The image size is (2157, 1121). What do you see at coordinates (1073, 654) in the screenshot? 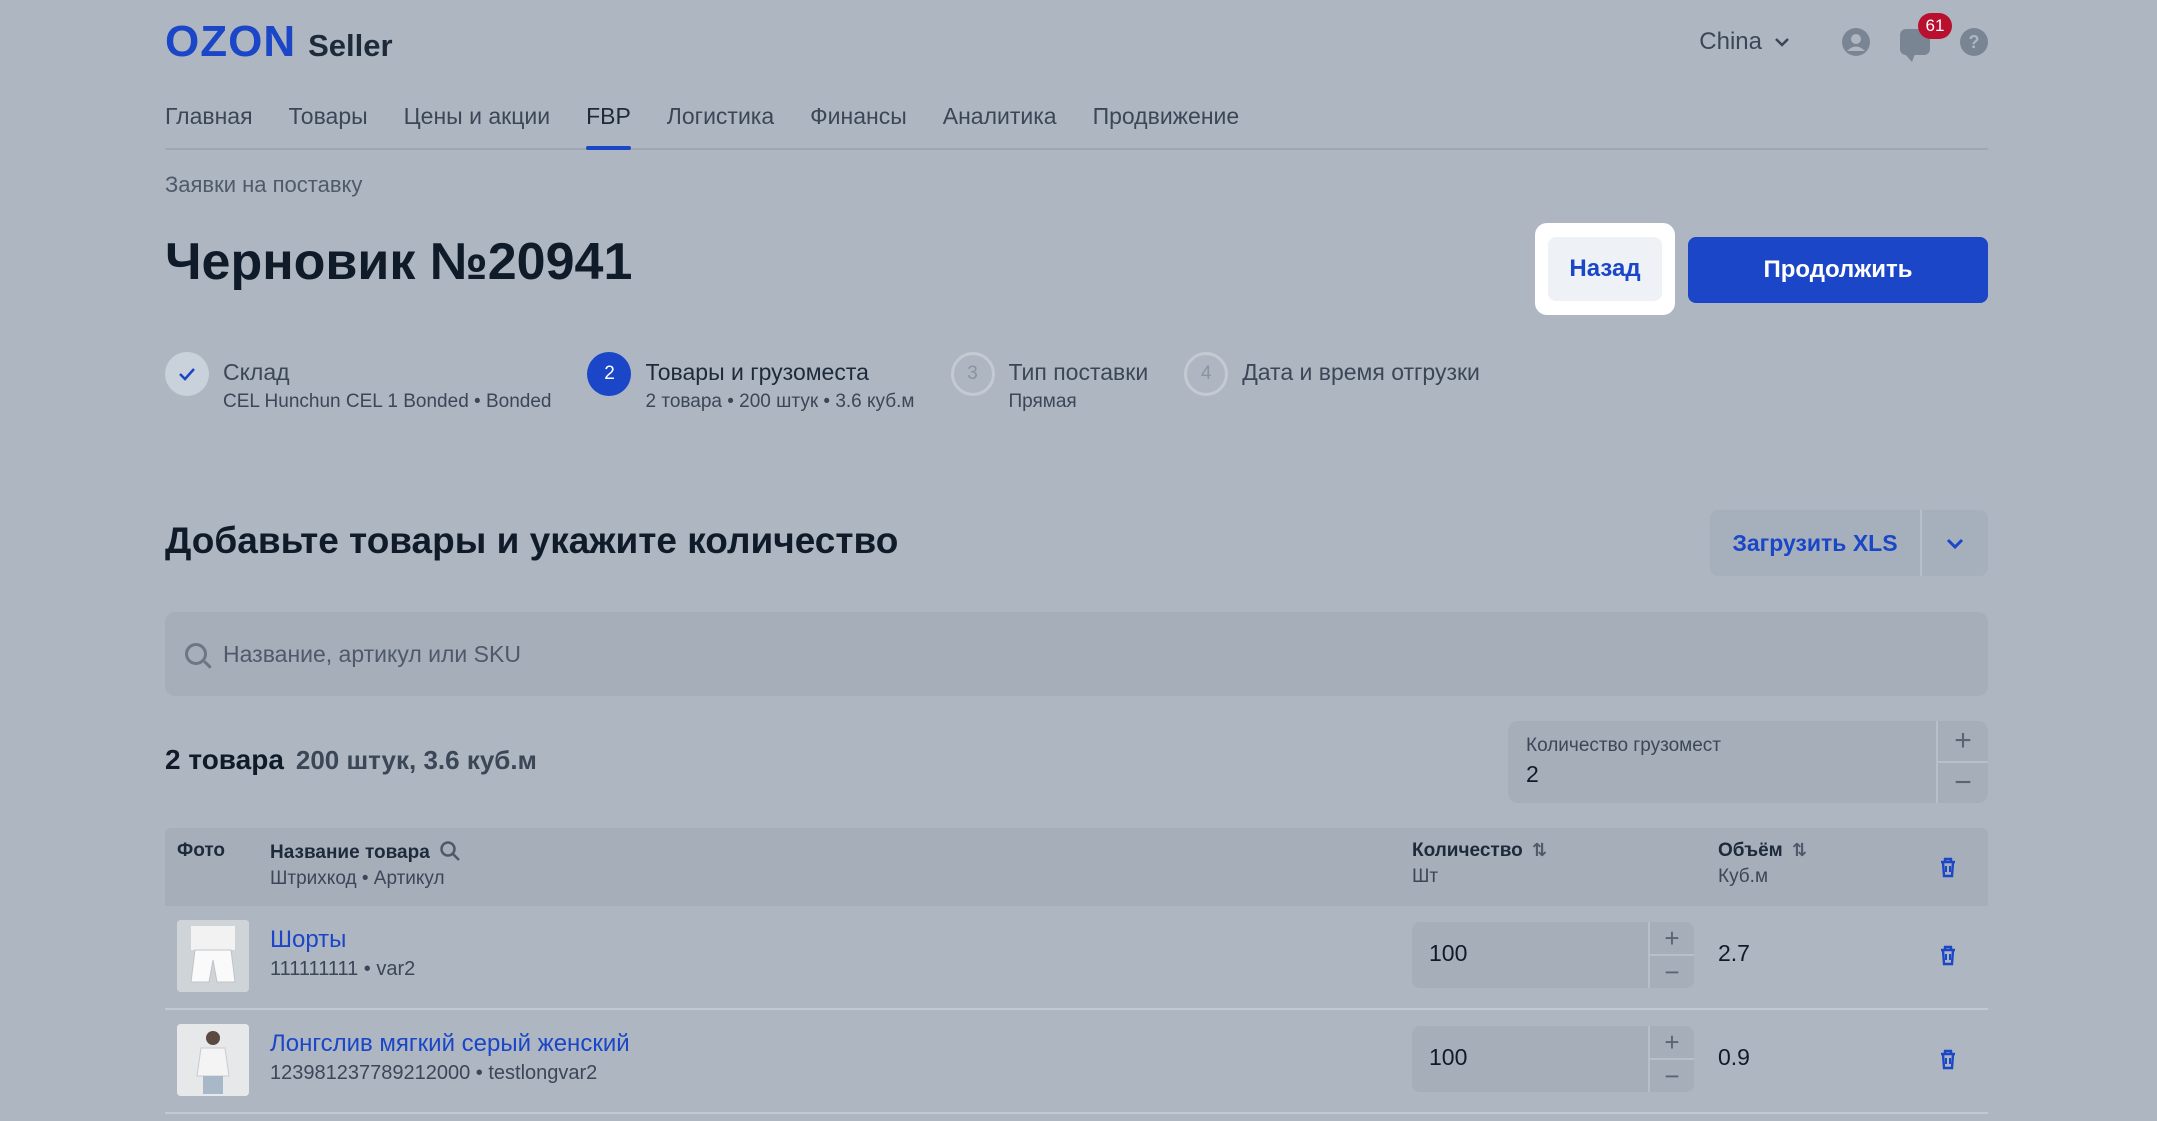
I see `search-input` at bounding box center [1073, 654].